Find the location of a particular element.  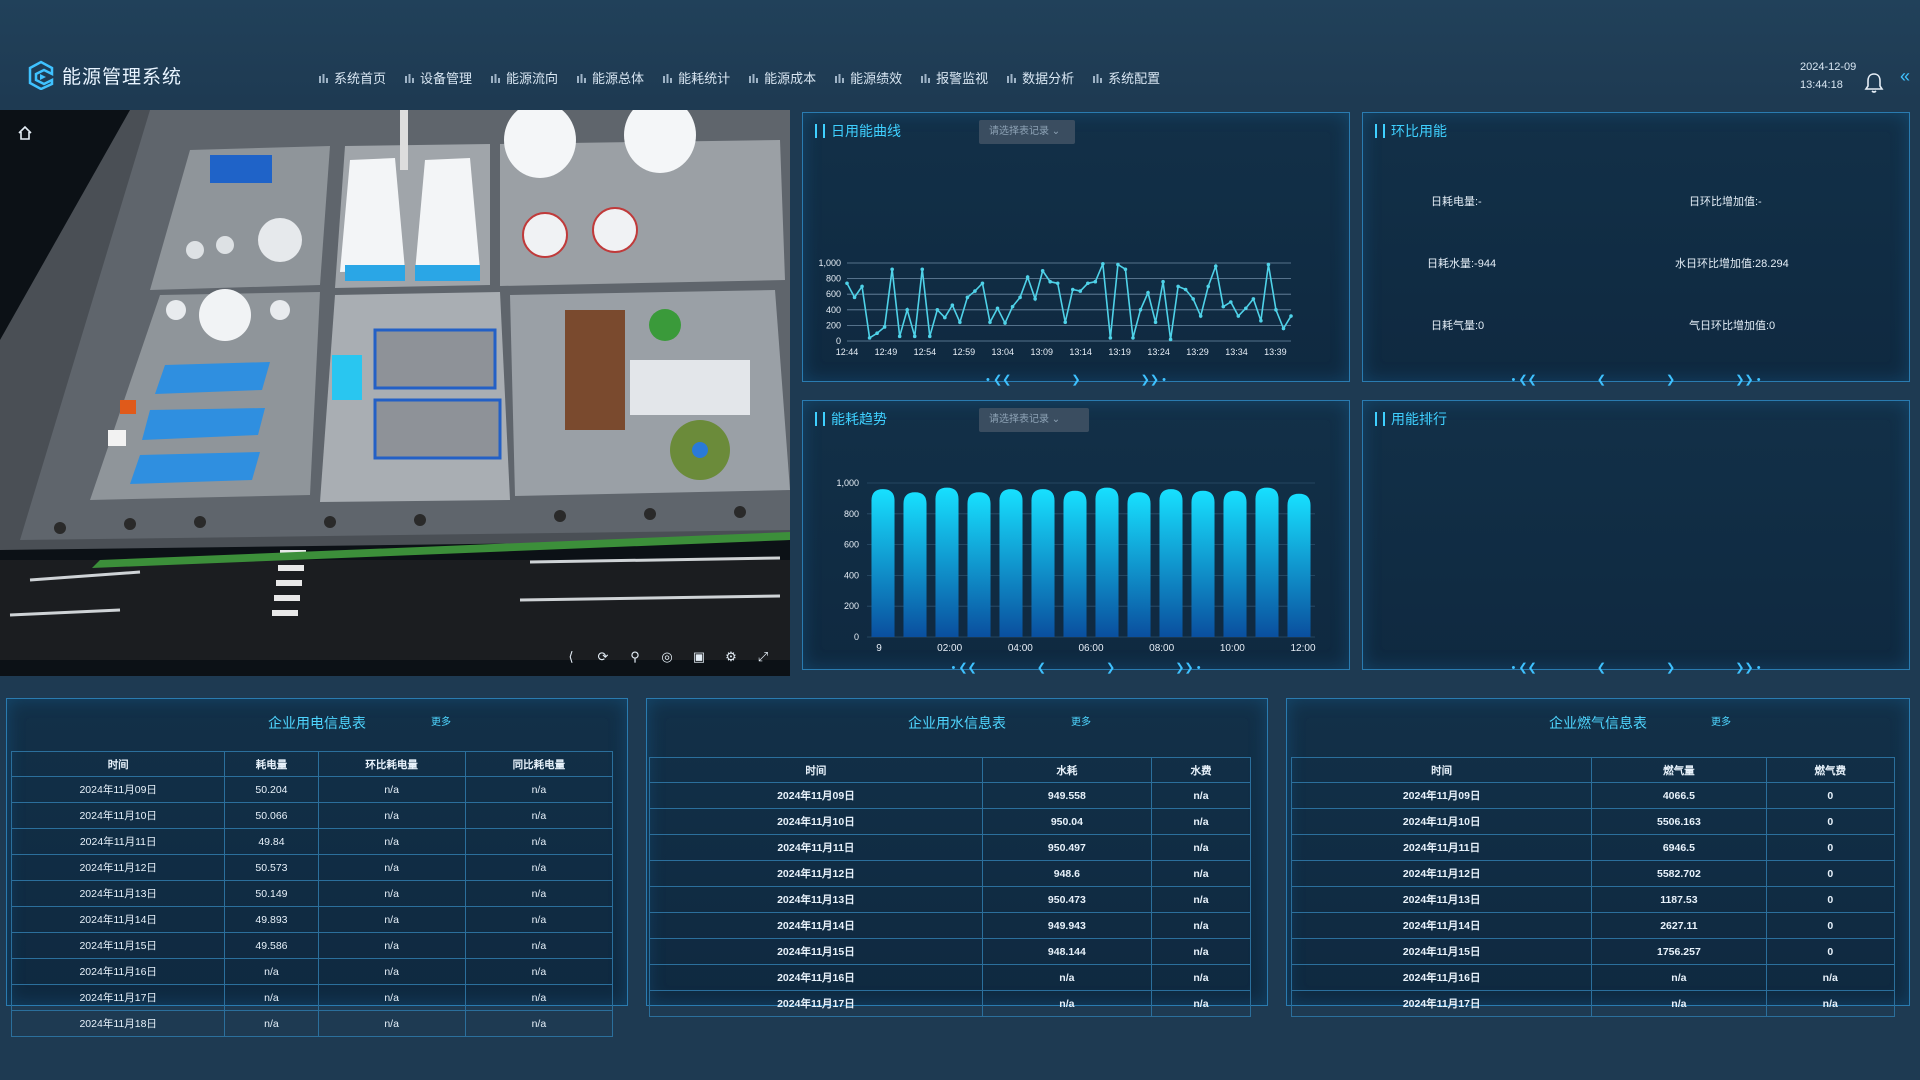

table-row: 2024年11月10日 50.066 n/a n/a is located at coordinates (312, 815).